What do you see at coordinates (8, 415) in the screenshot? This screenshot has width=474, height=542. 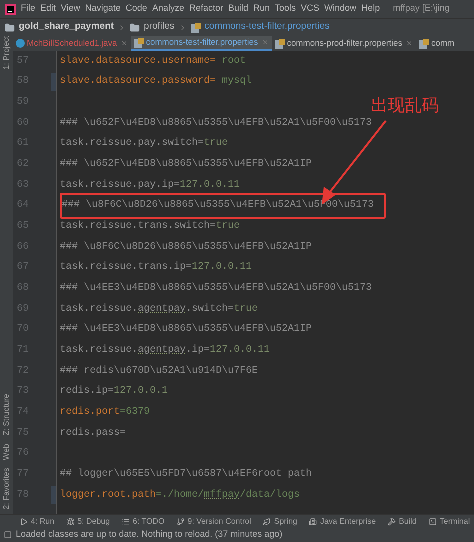 I see `side-tool-tab: Z: Structure` at bounding box center [8, 415].